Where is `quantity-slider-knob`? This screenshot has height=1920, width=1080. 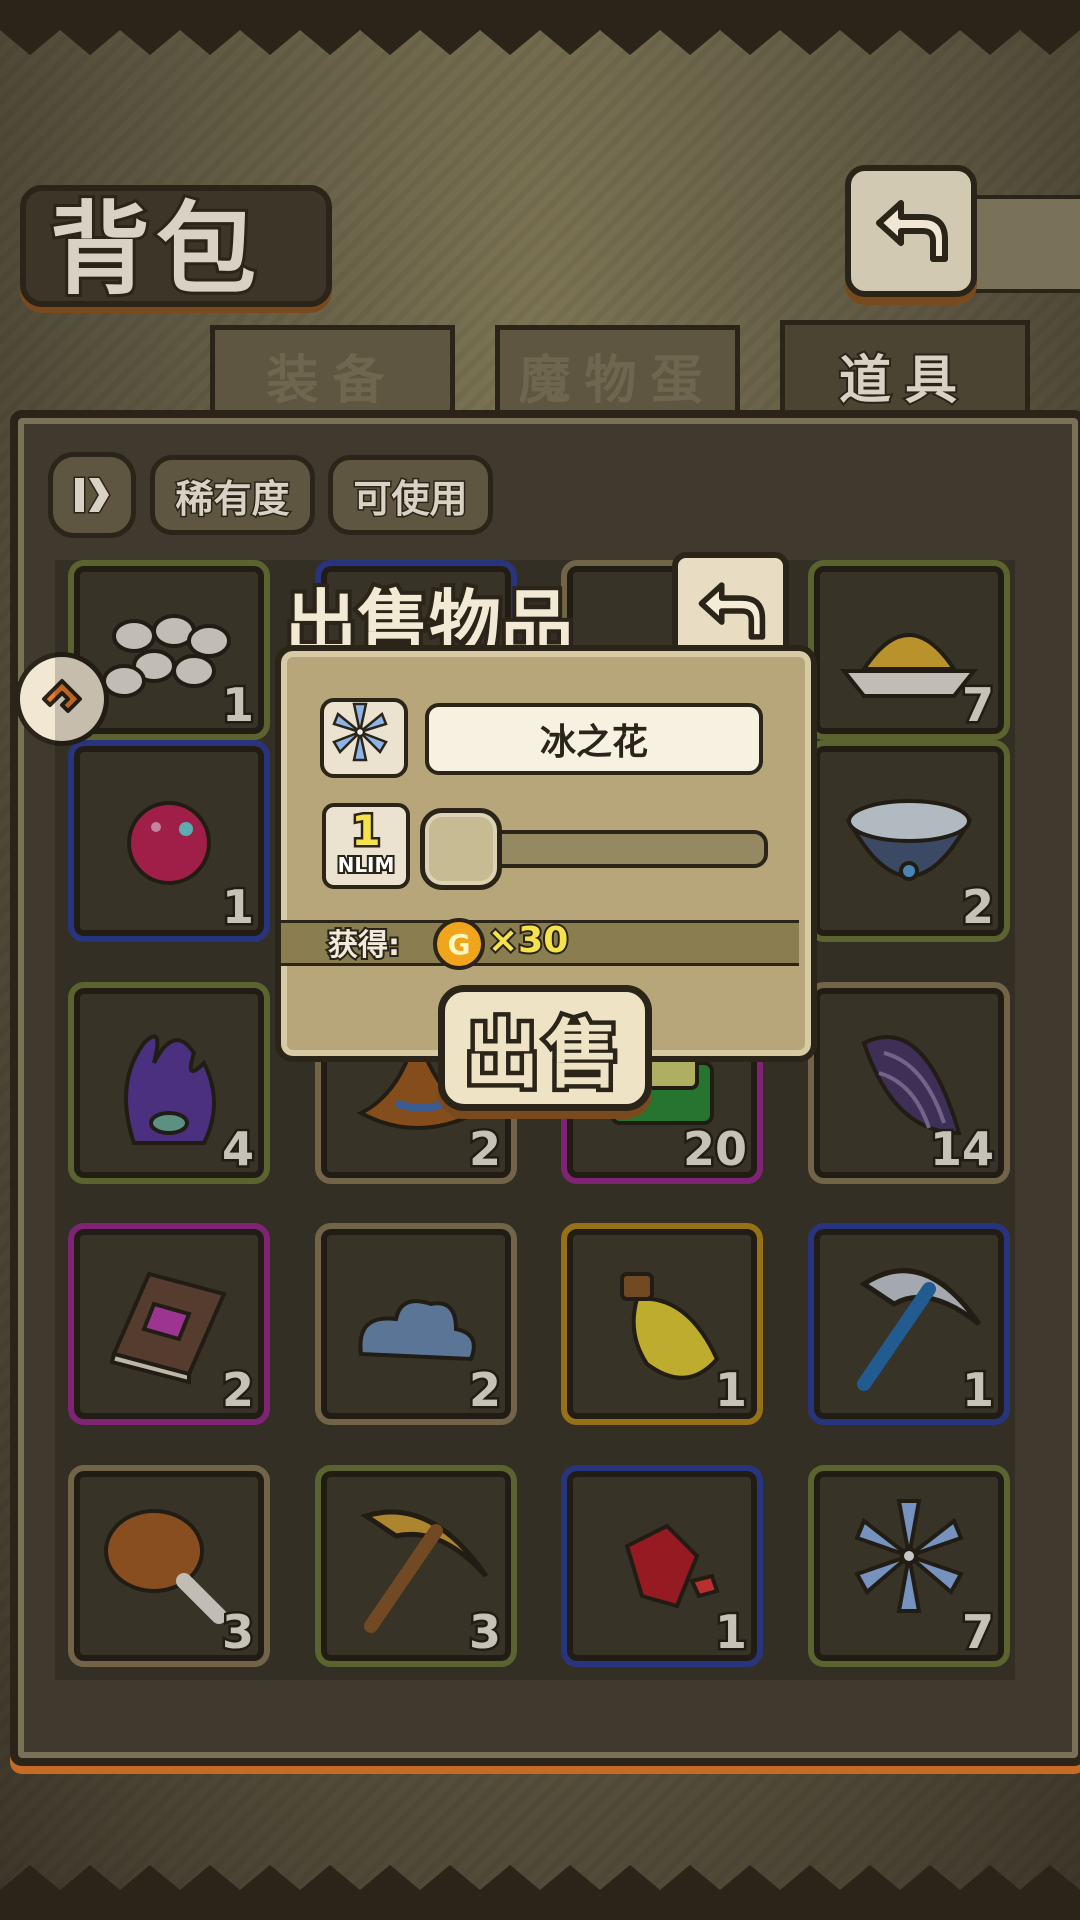 quantity-slider-knob is located at coordinates (461, 849).